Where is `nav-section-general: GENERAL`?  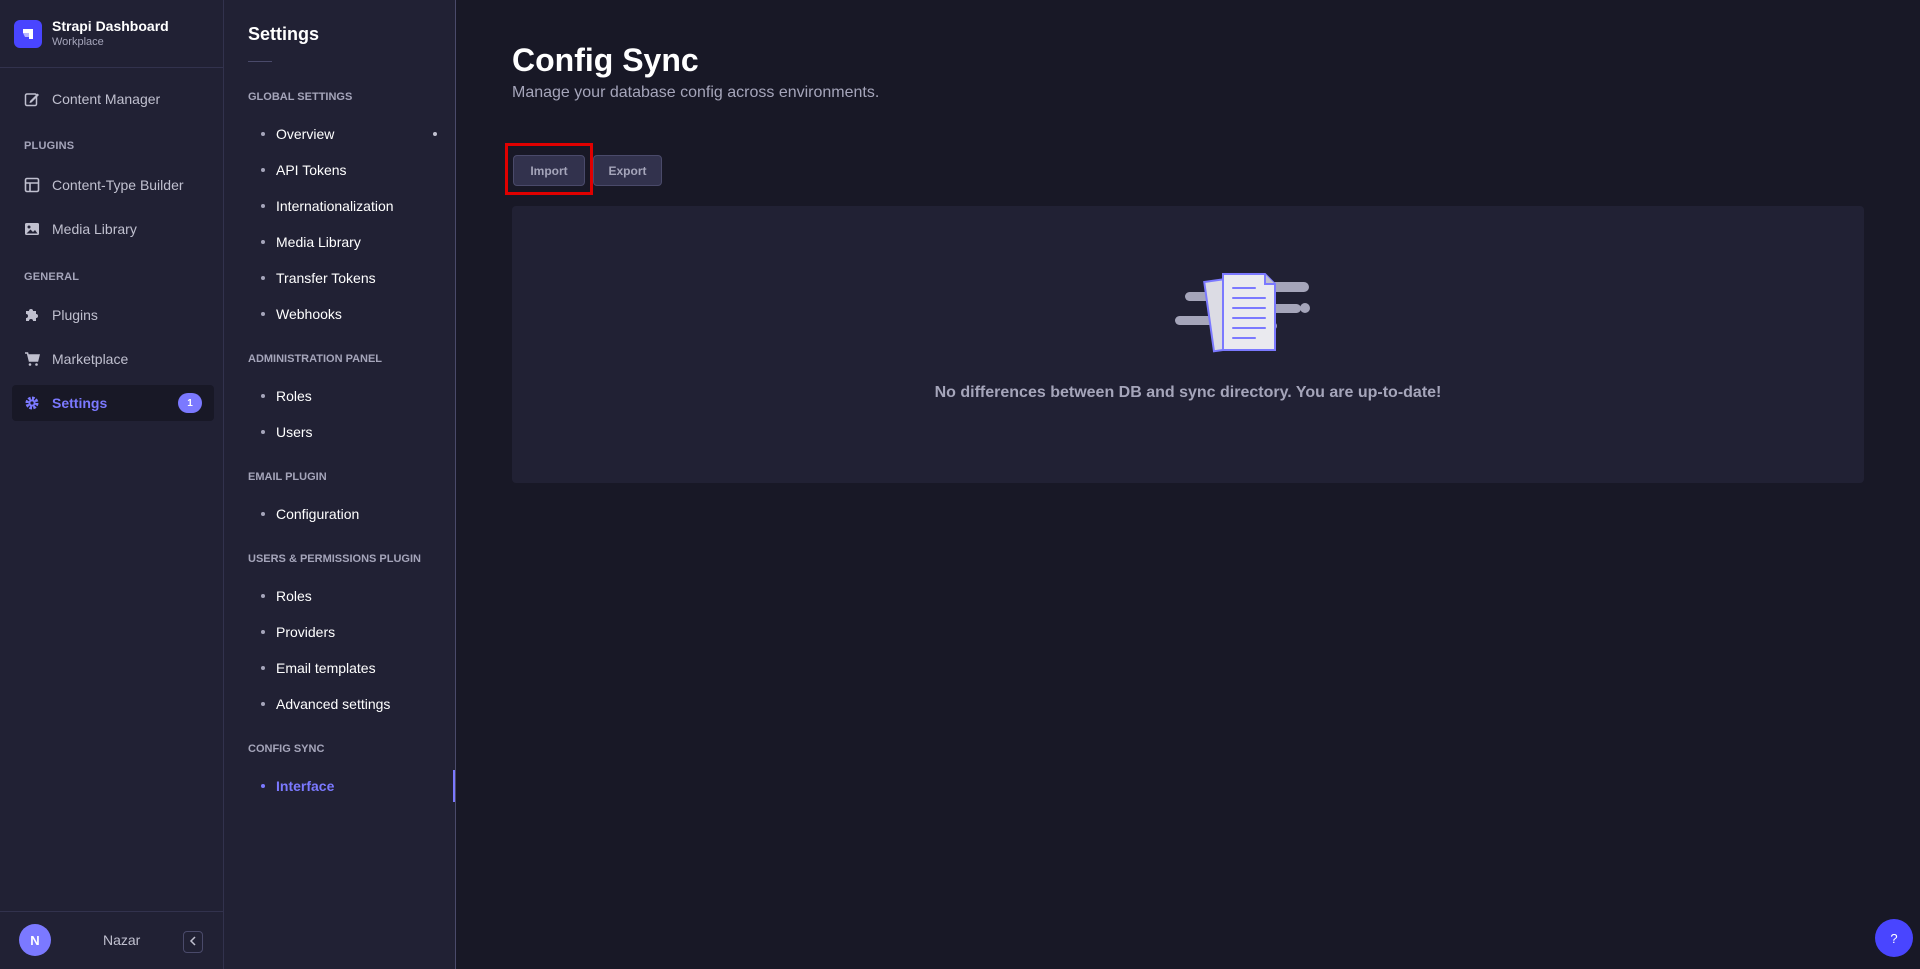
nav-section-general: GENERAL is located at coordinates (52, 277).